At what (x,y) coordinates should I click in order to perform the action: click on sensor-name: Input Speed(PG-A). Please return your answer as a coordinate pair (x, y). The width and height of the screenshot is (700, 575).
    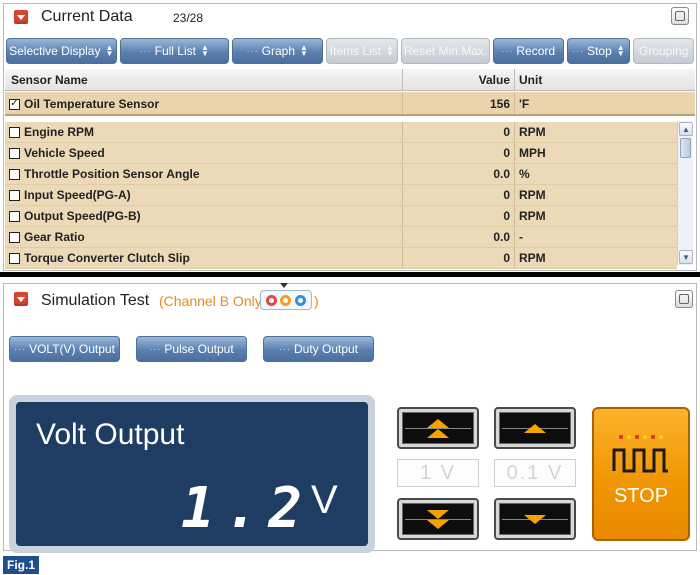
    Looking at the image, I should click on (77, 195).